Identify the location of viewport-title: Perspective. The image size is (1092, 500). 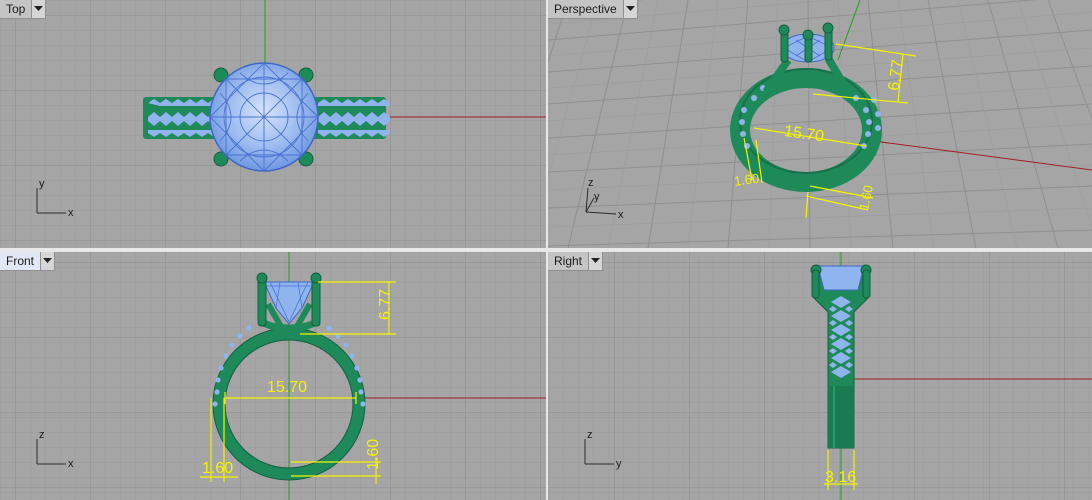
(585, 9).